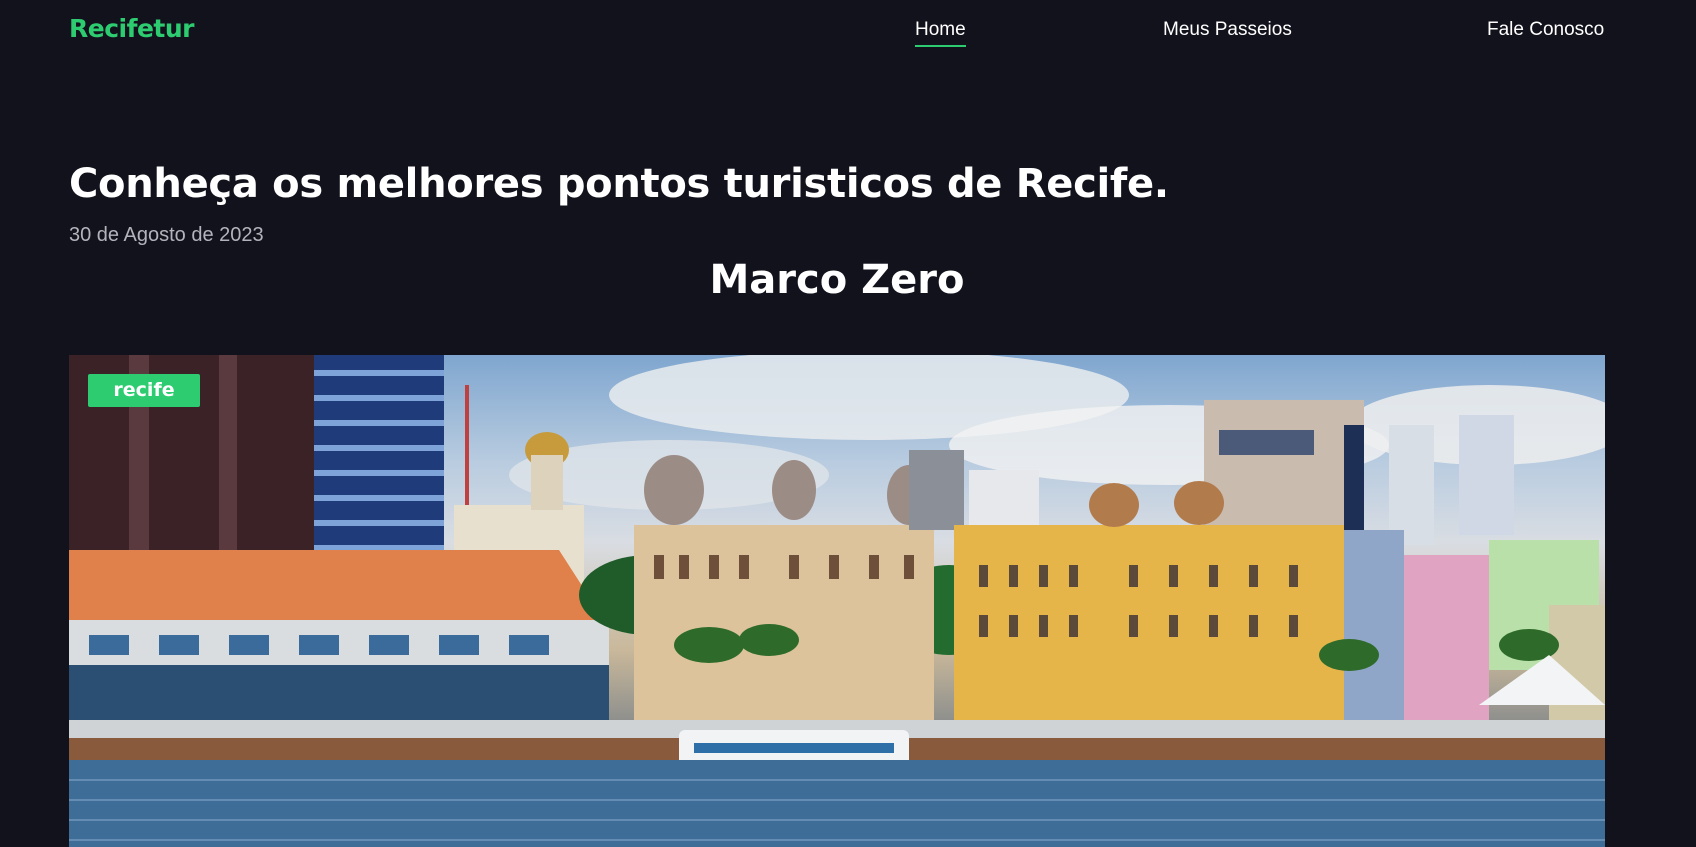 The width and height of the screenshot is (1696, 847). Describe the element at coordinates (1227, 32) in the screenshot. I see `nav-item-meus-passeios: Meus Passeios` at that location.